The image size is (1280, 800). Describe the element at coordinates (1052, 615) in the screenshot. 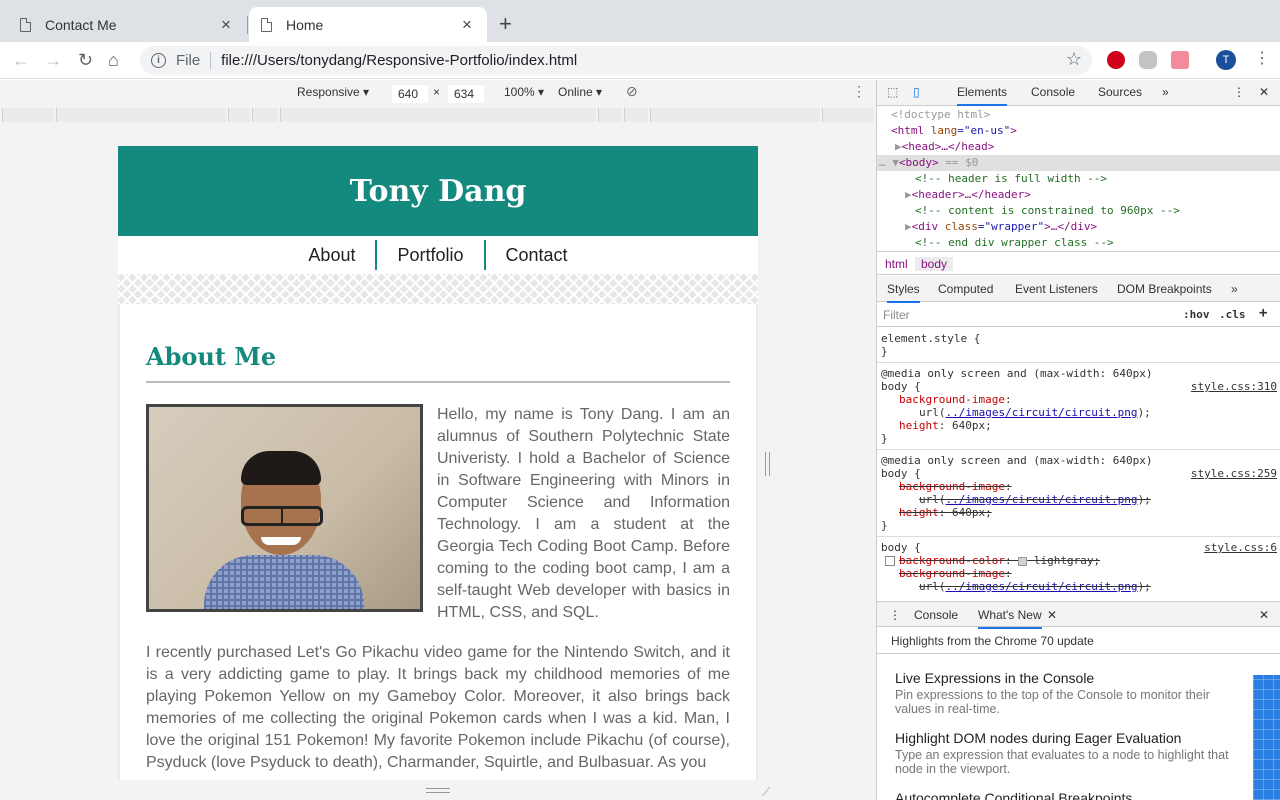

I see `close-whats-new-icon: ✕` at that location.